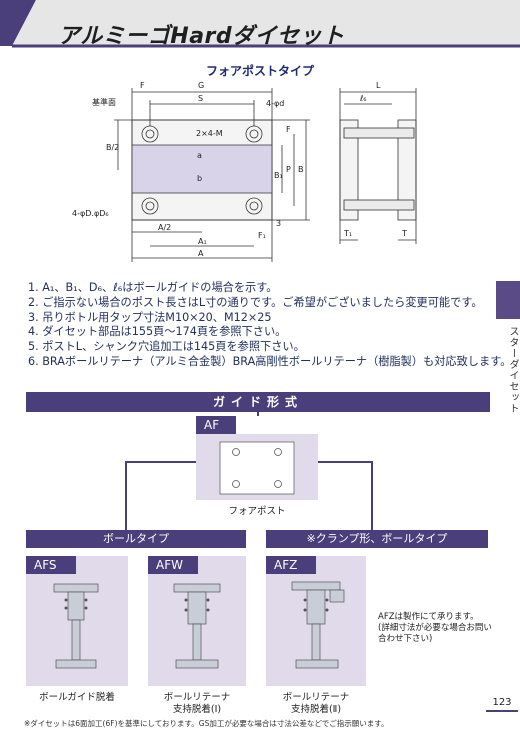  I want to click on guide-band: ガイド形式, so click(258, 402).